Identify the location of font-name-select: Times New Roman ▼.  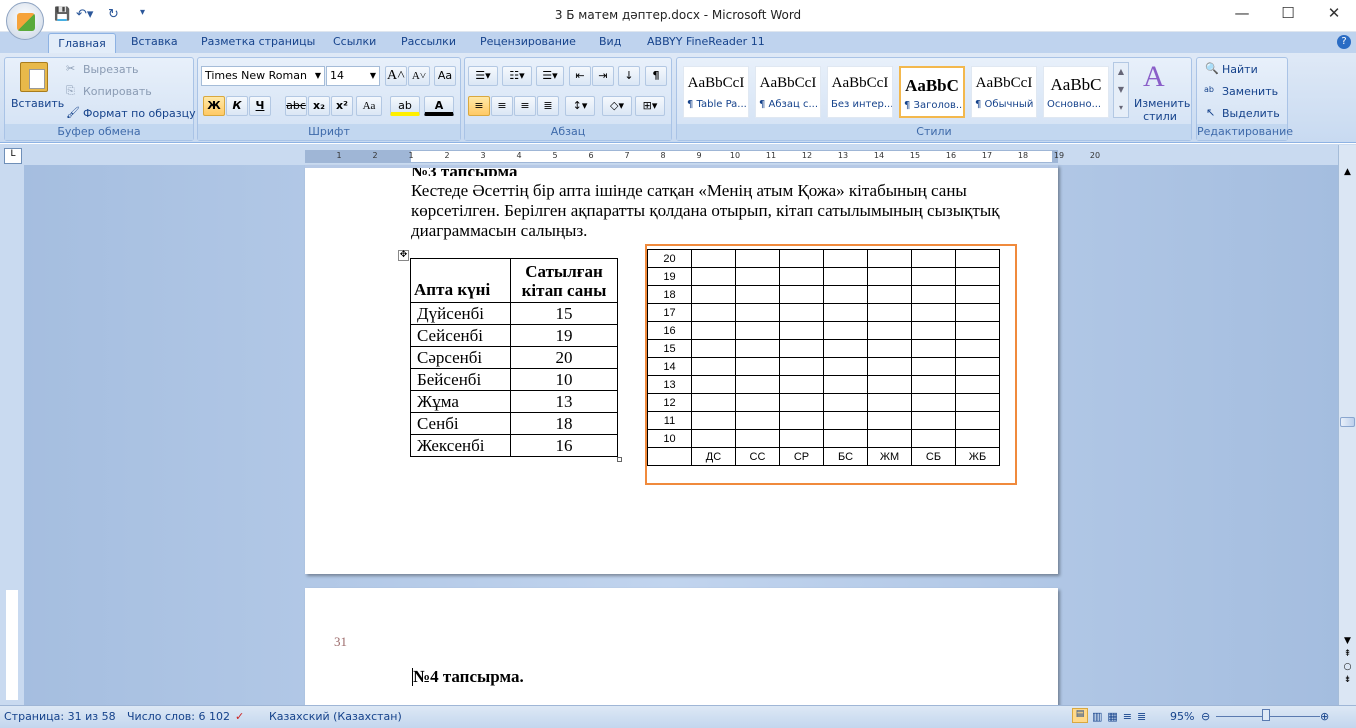
(263, 76).